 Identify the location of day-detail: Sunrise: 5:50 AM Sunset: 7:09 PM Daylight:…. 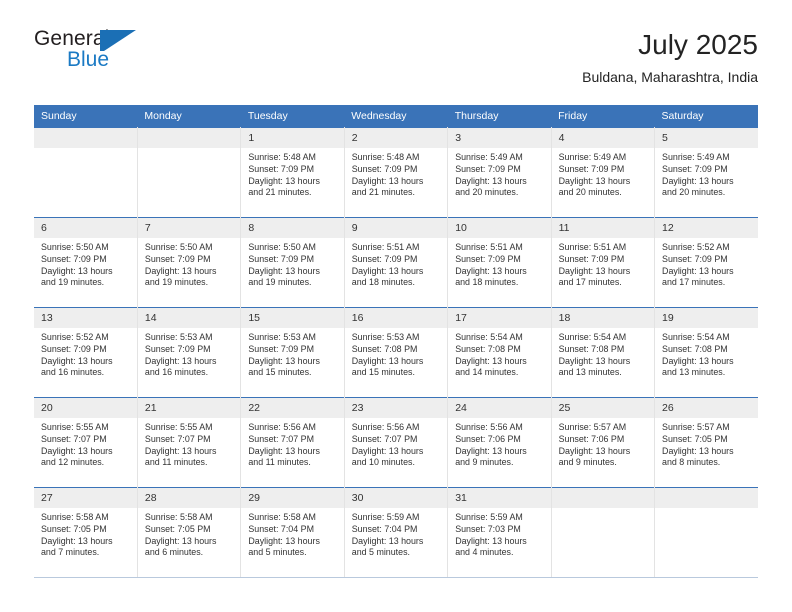
(189, 263).